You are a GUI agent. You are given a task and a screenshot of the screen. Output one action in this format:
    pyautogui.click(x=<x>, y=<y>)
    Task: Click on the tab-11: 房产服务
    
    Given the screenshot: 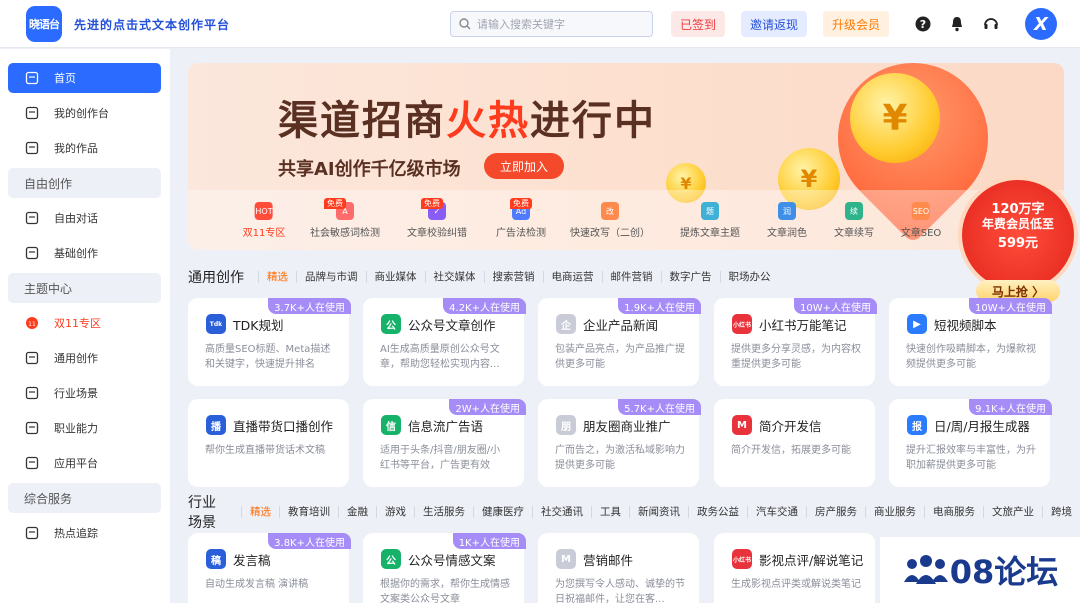 What is the action you would take?
    pyautogui.click(x=835, y=512)
    